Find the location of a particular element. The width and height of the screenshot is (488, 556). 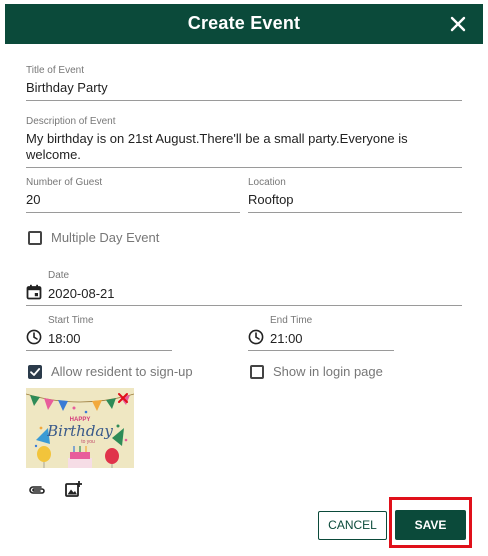

title-underline is located at coordinates (244, 100).